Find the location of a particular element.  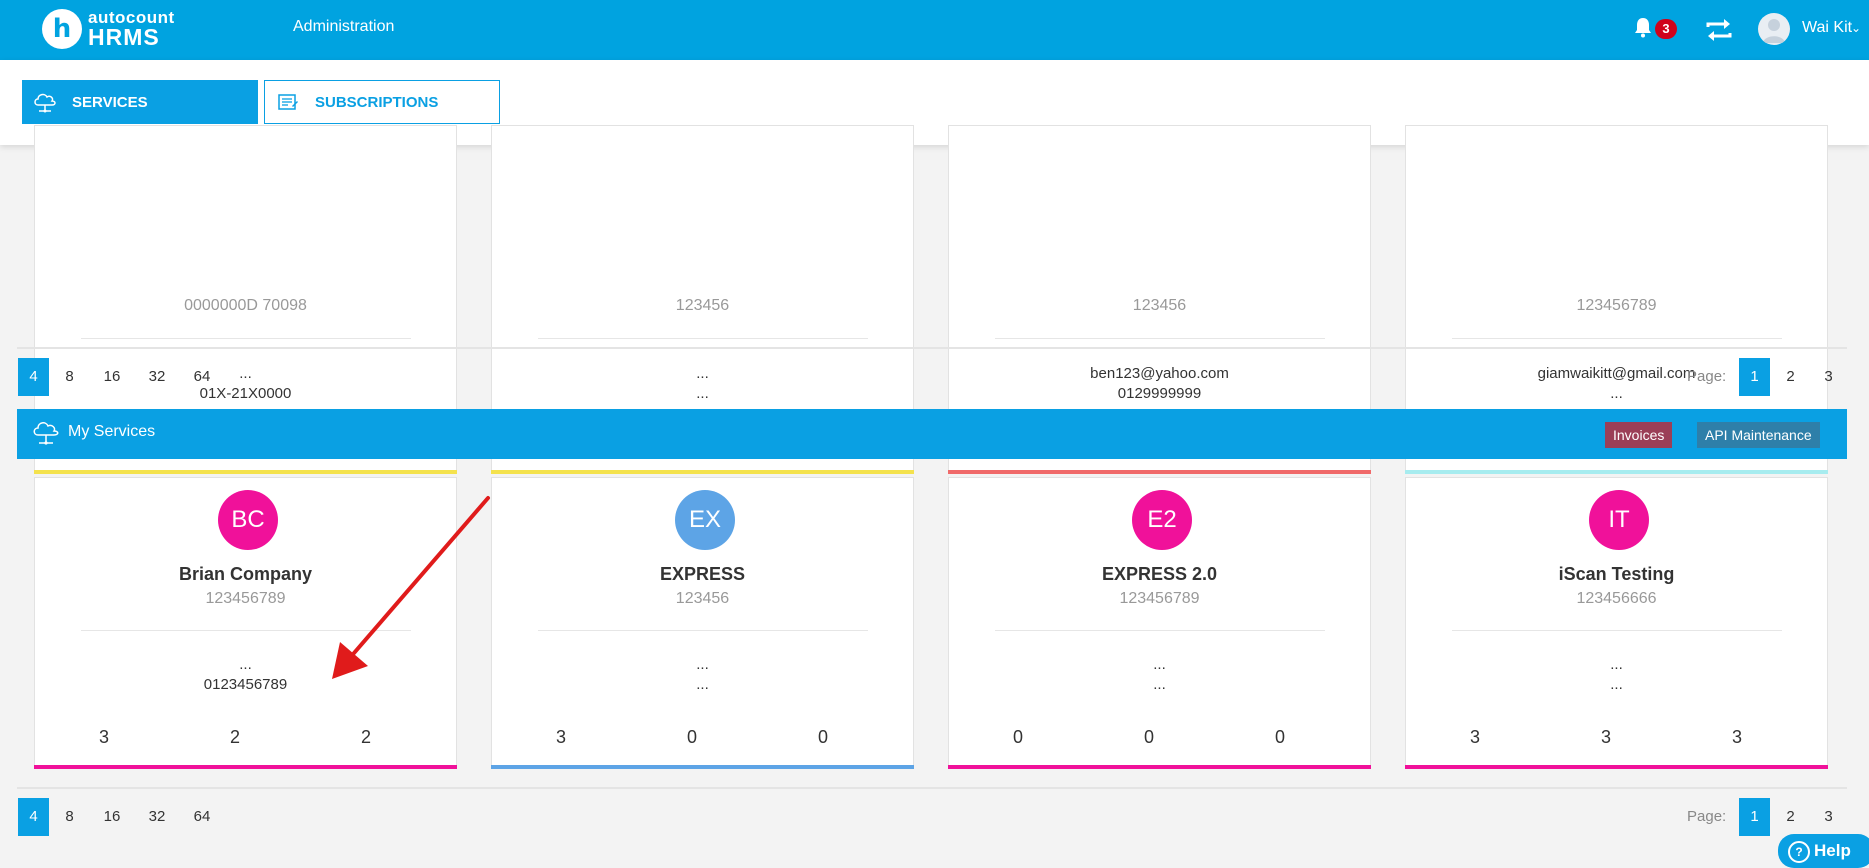

pagination-top: 4 8 16 32 64 Page: 1 2 3 is located at coordinates (932, 378).